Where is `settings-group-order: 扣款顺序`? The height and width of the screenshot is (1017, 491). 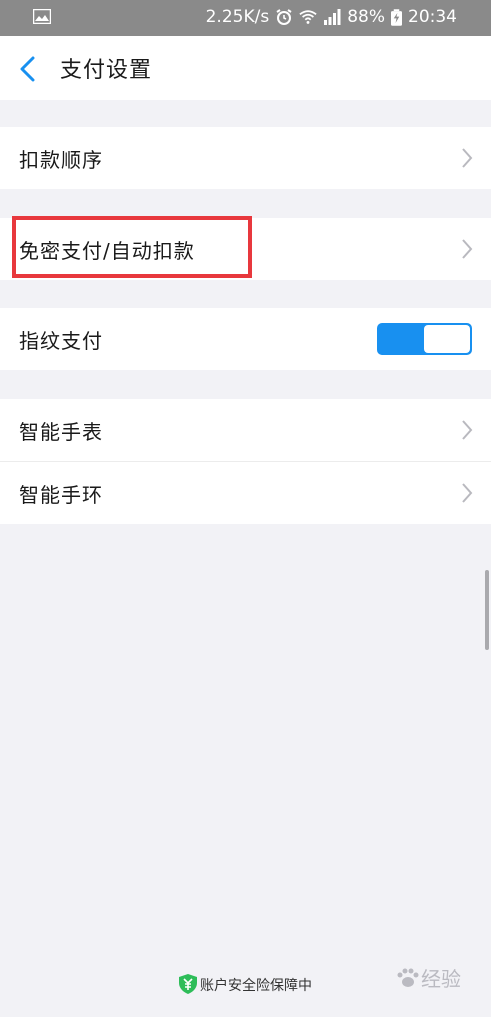
settings-group-order: 扣款顺序 is located at coordinates (245, 158).